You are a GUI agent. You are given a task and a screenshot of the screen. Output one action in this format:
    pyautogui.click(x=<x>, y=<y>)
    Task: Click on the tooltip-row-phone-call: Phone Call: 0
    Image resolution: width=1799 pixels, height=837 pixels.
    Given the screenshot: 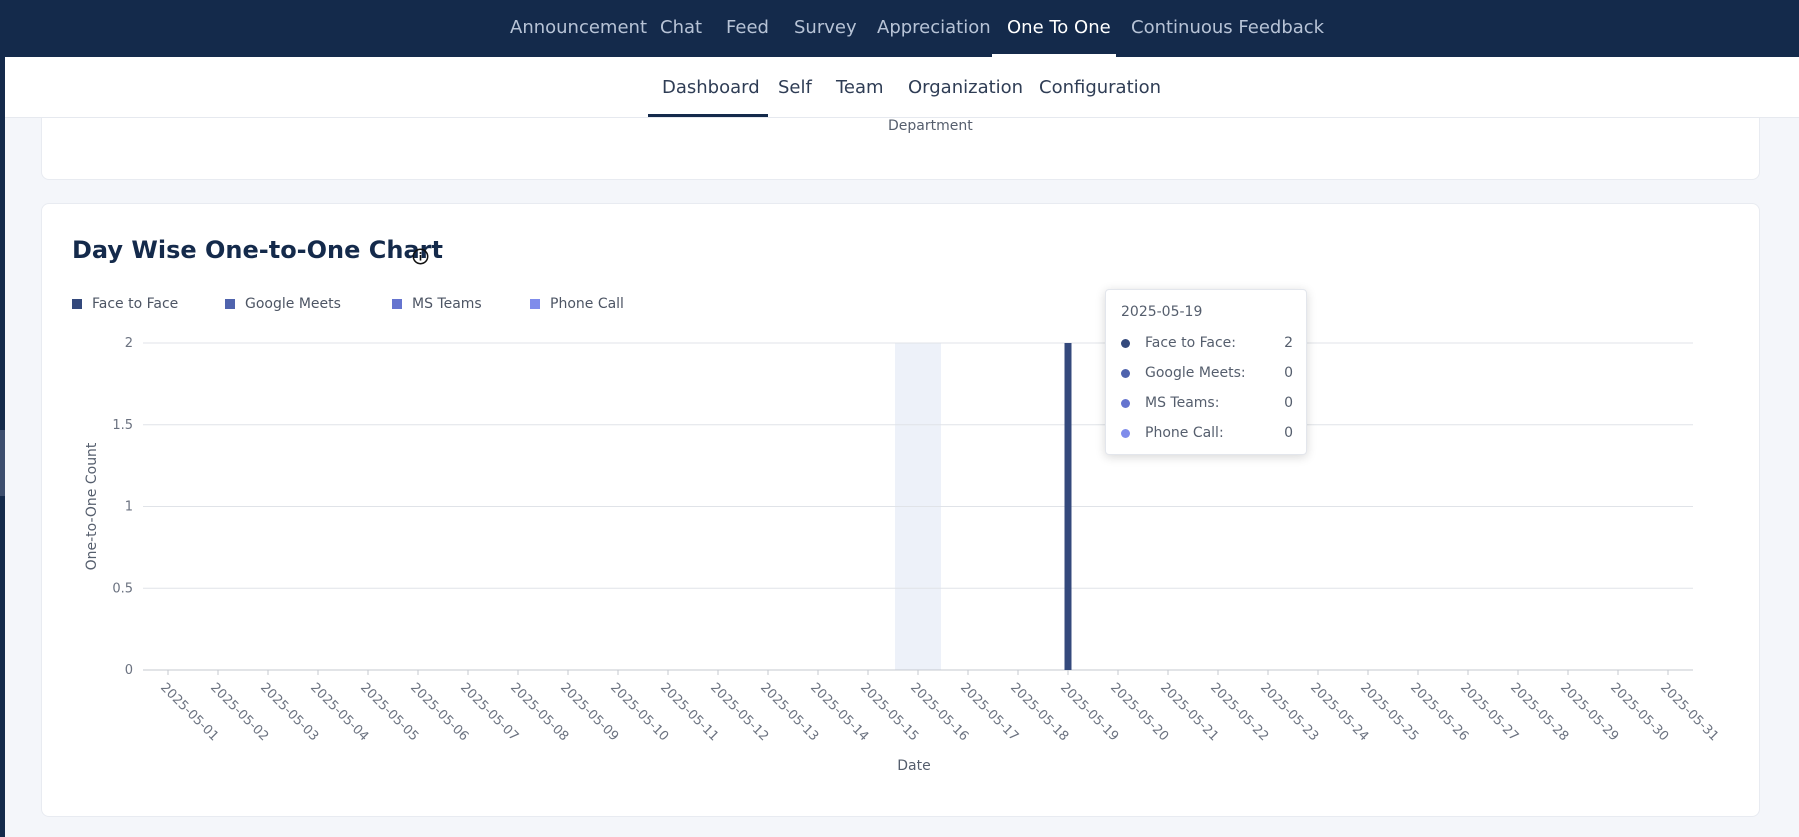 What is the action you would take?
    pyautogui.click(x=1207, y=433)
    